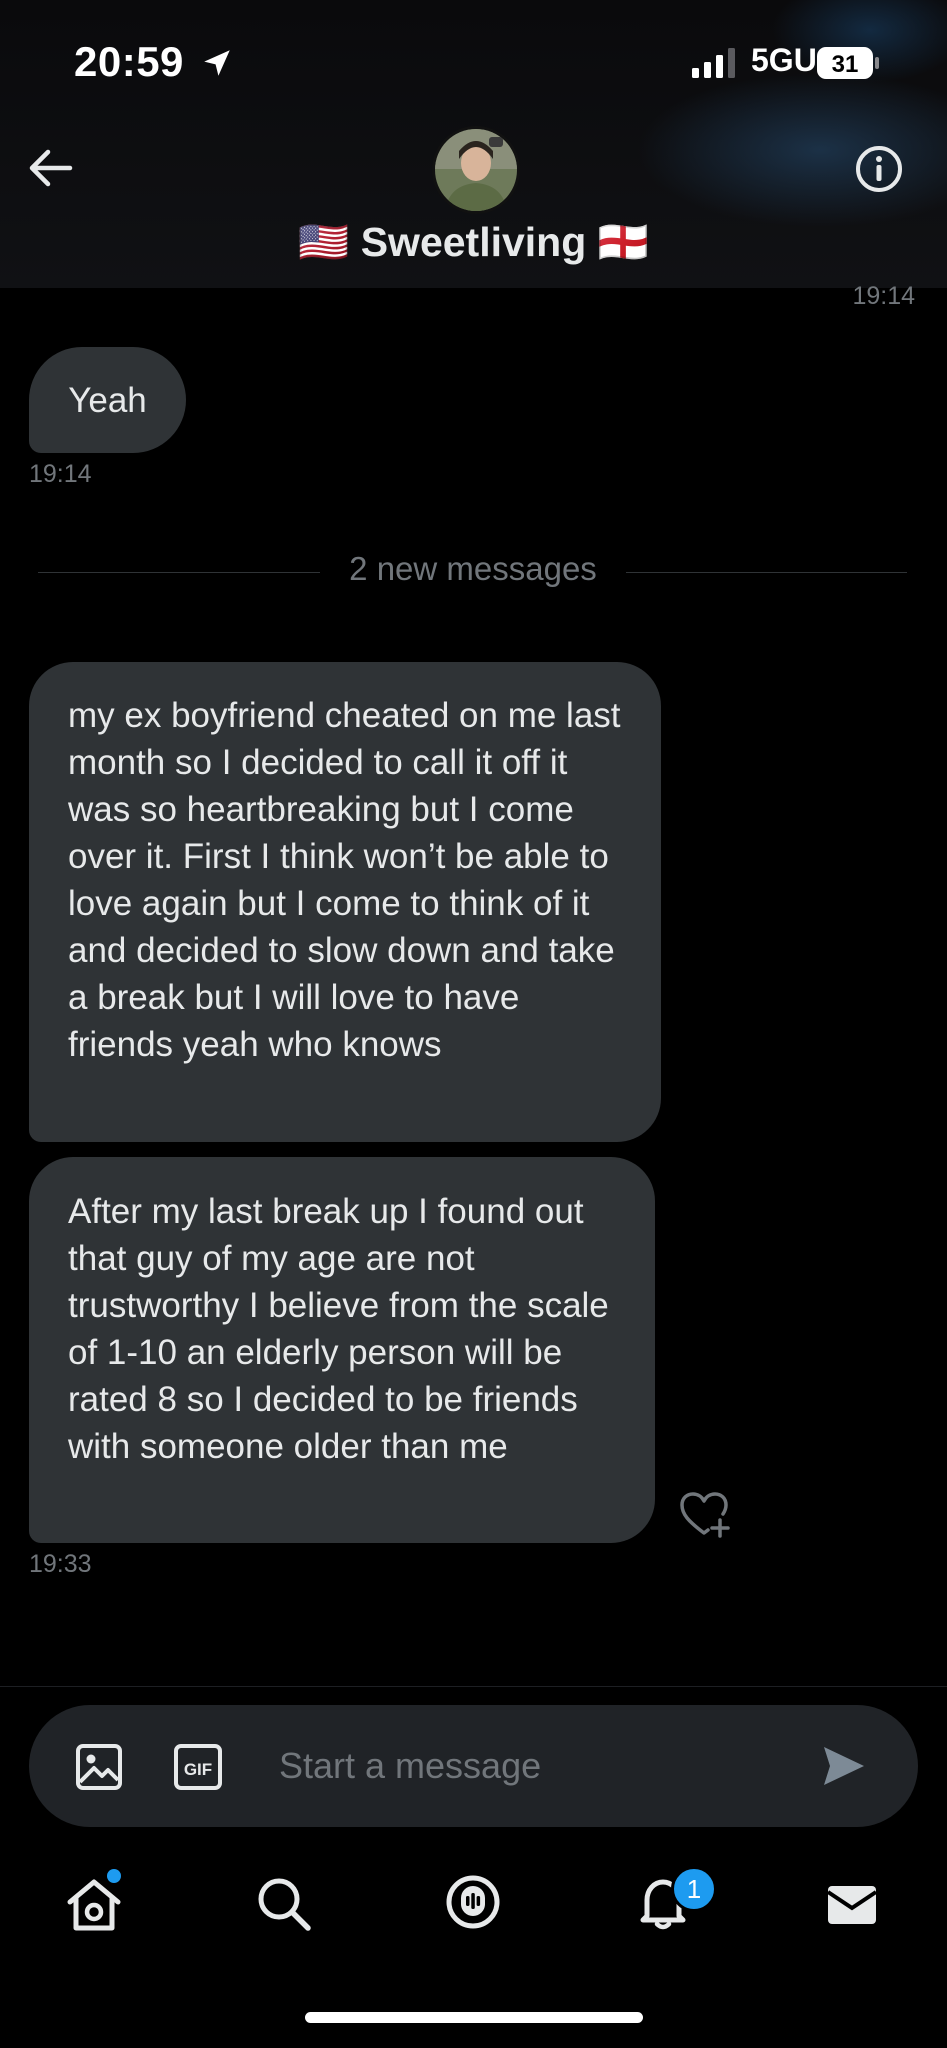  What do you see at coordinates (474, 2017) in the screenshot?
I see `home-indicator` at bounding box center [474, 2017].